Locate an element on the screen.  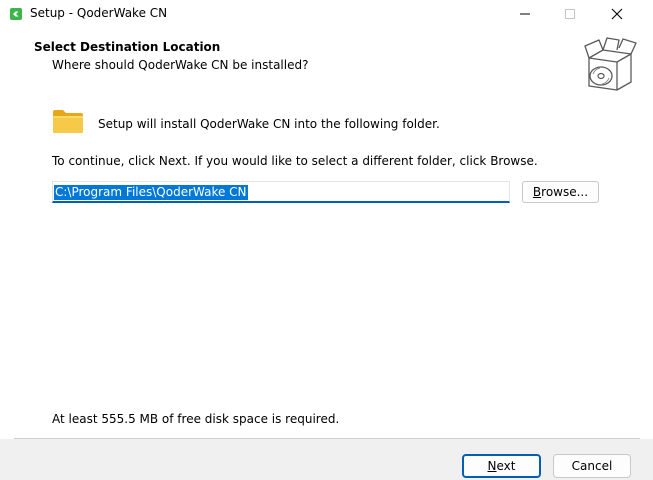
minimize-icon is located at coordinates (525, 14).